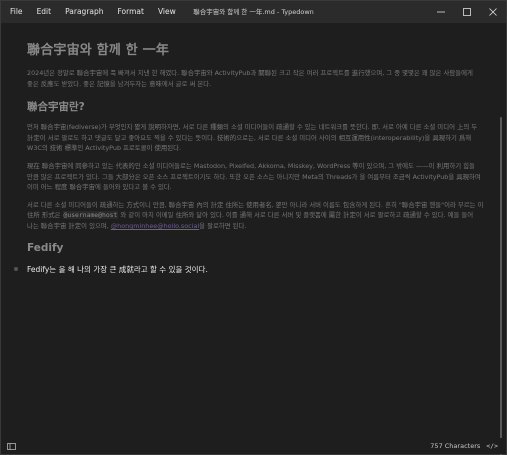 Image resolution: width=507 pixels, height=455 pixels. What do you see at coordinates (131, 12) in the screenshot?
I see `menu-format: Format` at bounding box center [131, 12].